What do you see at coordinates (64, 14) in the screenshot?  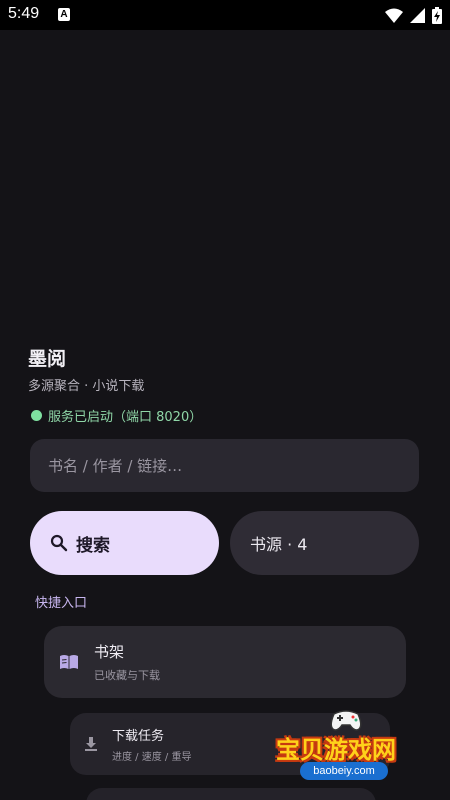 I see `notification-icon: A` at bounding box center [64, 14].